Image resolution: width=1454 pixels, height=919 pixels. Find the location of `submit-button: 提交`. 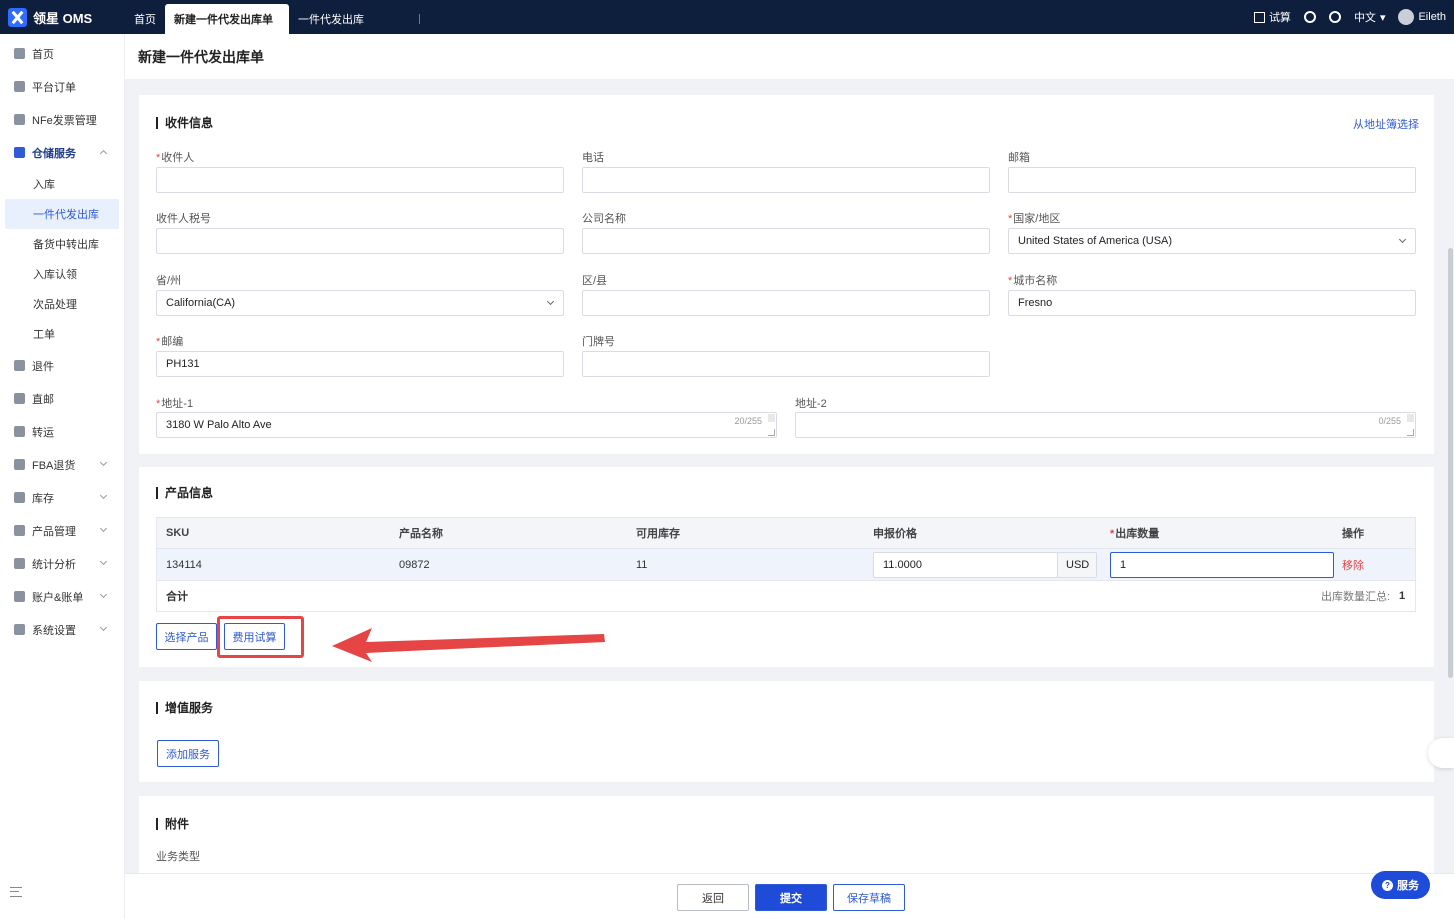

submit-button: 提交 is located at coordinates (791, 897).